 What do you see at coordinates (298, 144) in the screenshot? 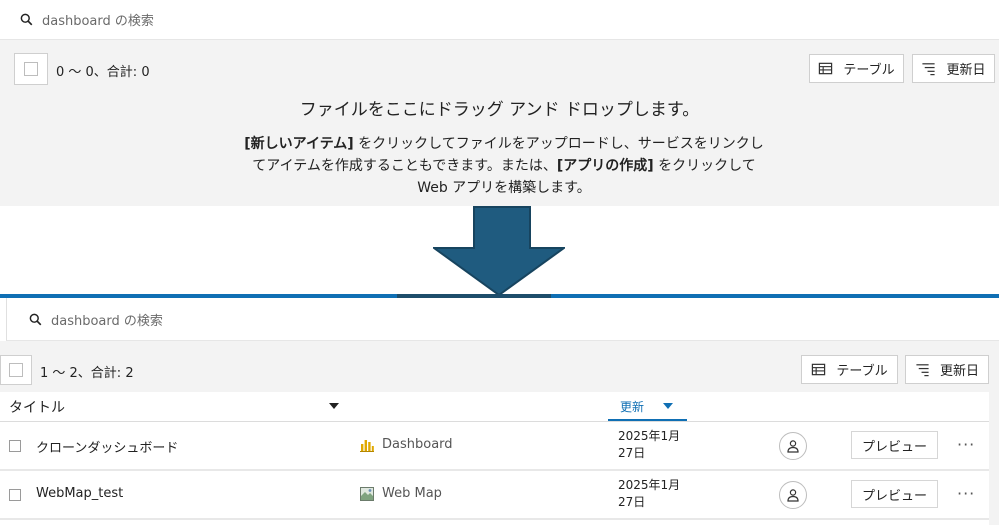
I see `new-item-link: [新しいアイテム]` at bounding box center [298, 144].